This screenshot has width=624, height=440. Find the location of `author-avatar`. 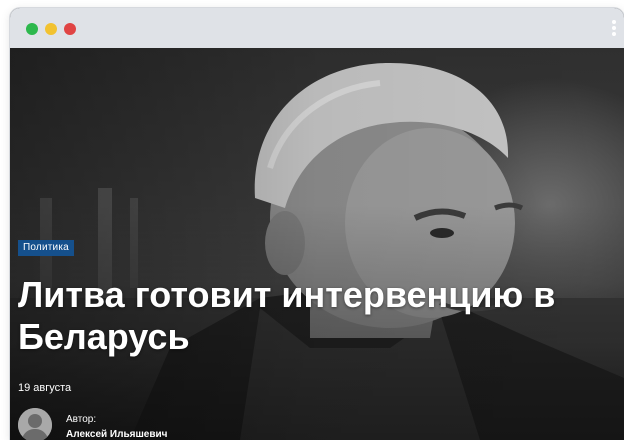

author-avatar is located at coordinates (35, 424).